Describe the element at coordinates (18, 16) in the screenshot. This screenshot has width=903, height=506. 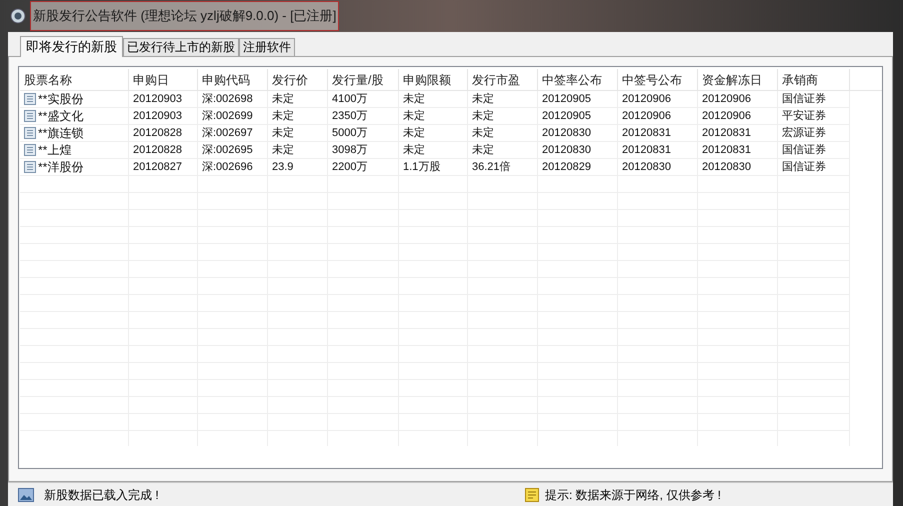
I see `app-icon` at that location.